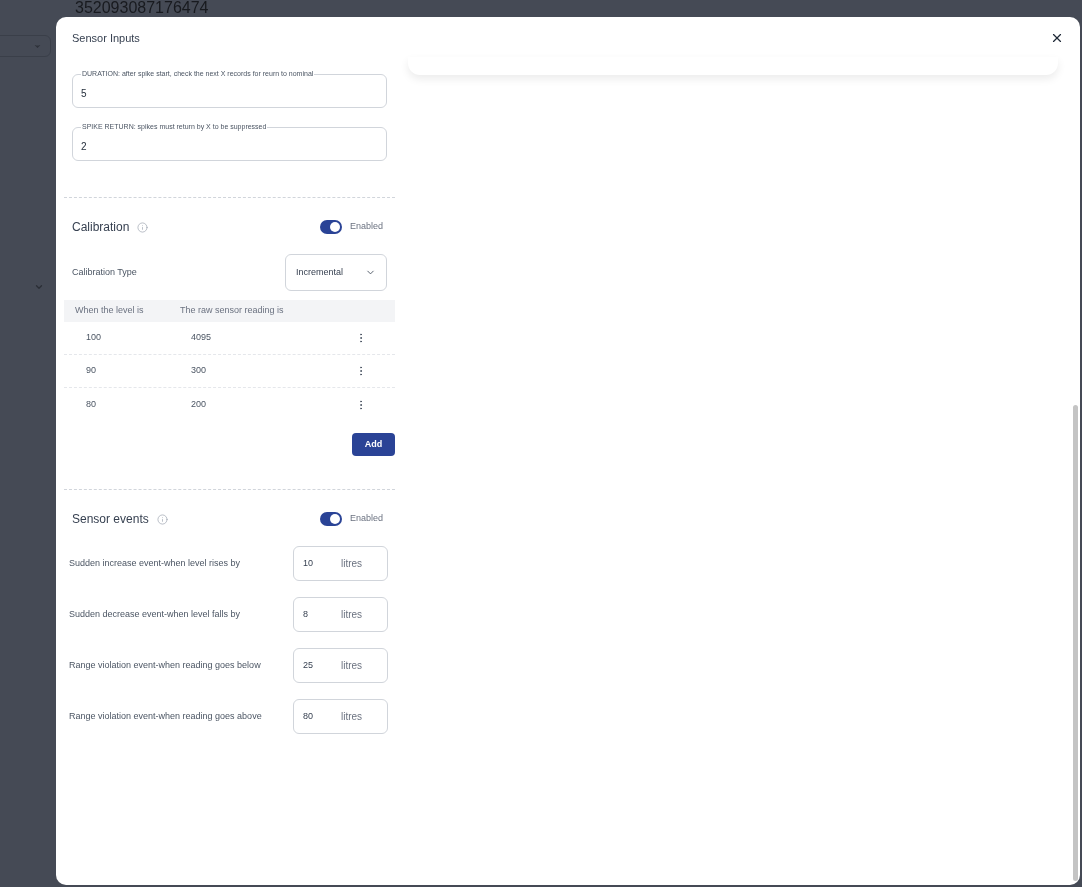  I want to click on table-cell-text: 90, so click(91, 371).